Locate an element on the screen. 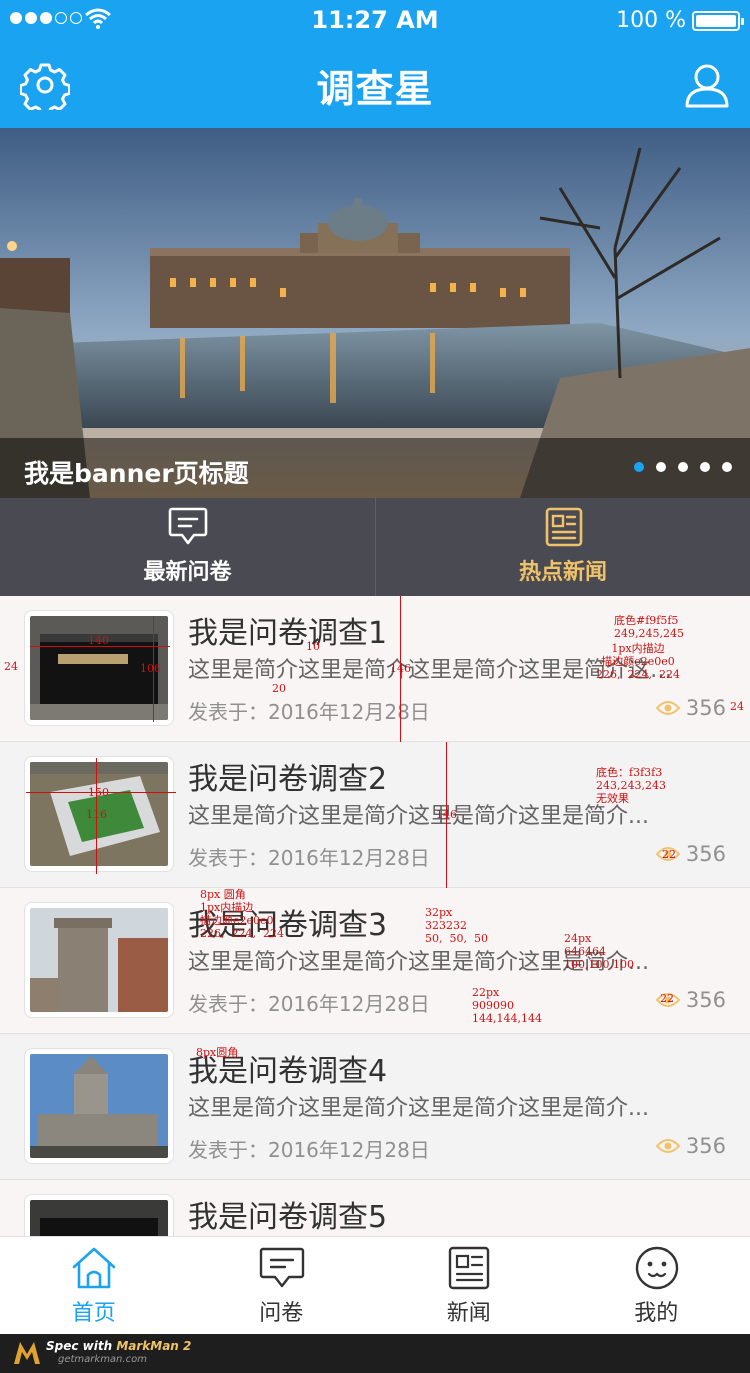 Image resolution: width=750 pixels, height=1373 pixels. tab-news: 新闻 is located at coordinates (469, 1286).